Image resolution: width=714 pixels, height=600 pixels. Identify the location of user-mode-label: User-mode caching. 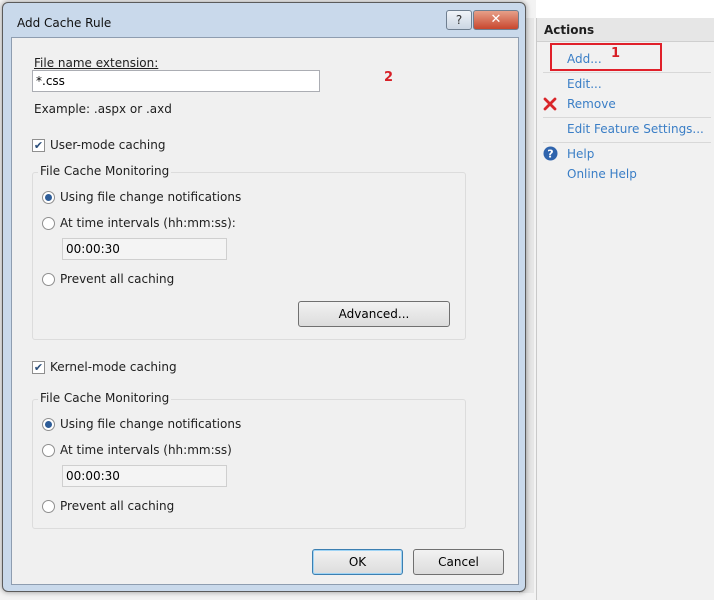
(107, 145).